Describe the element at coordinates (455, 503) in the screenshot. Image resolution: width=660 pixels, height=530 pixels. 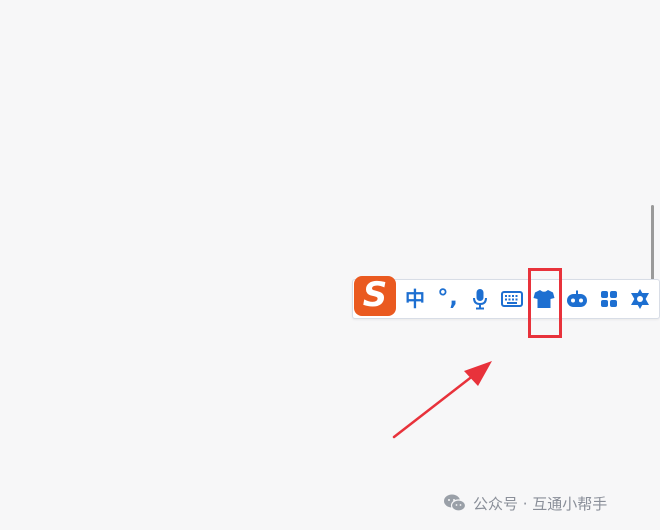
I see `wechat-icon` at that location.